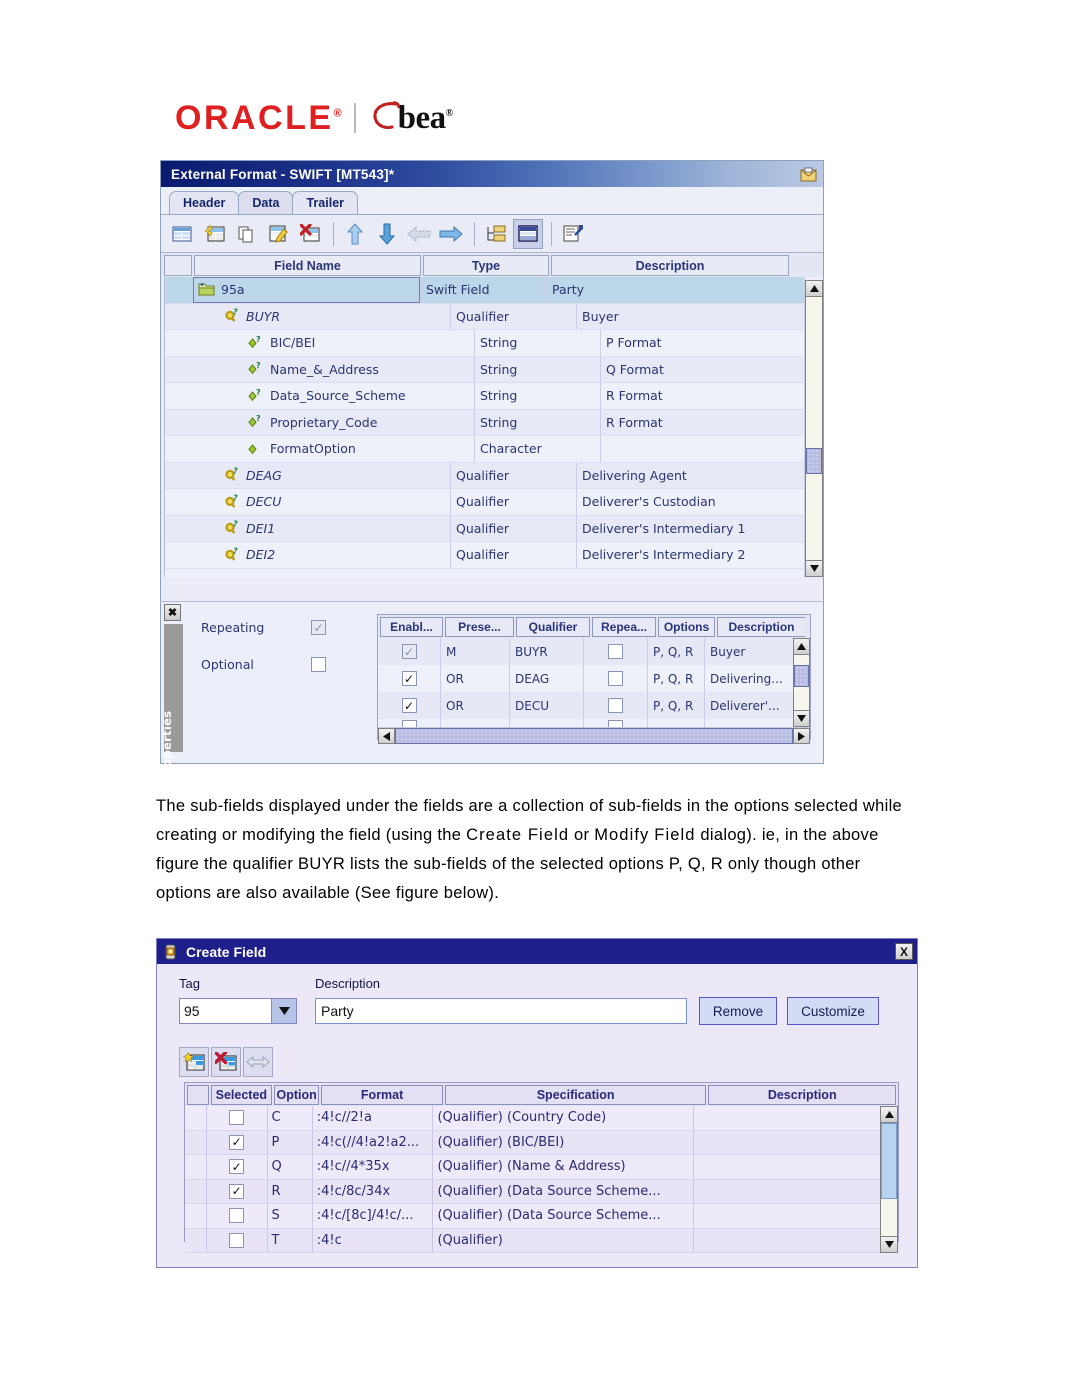  What do you see at coordinates (484, 290) in the screenshot?
I see `table-row: 95a Swift Field Party` at bounding box center [484, 290].